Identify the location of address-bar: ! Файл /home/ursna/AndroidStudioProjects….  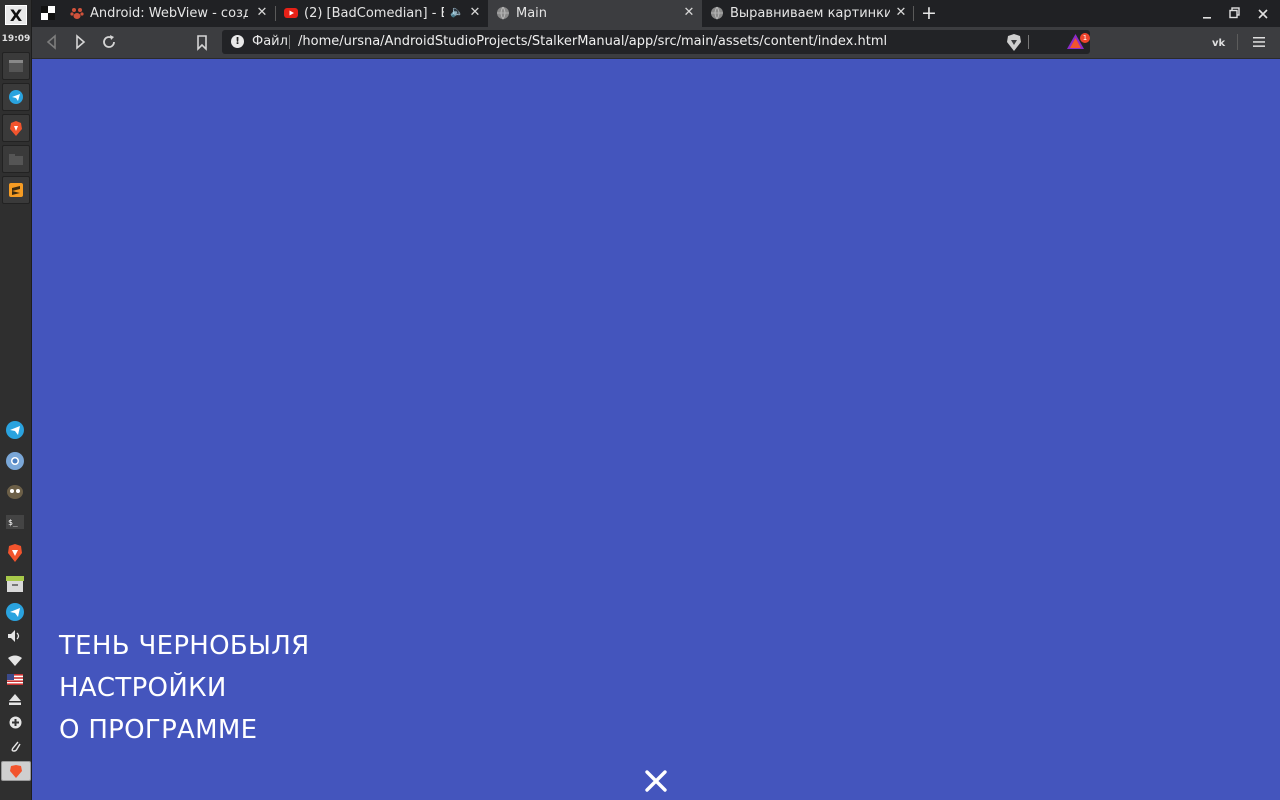
(656, 42).